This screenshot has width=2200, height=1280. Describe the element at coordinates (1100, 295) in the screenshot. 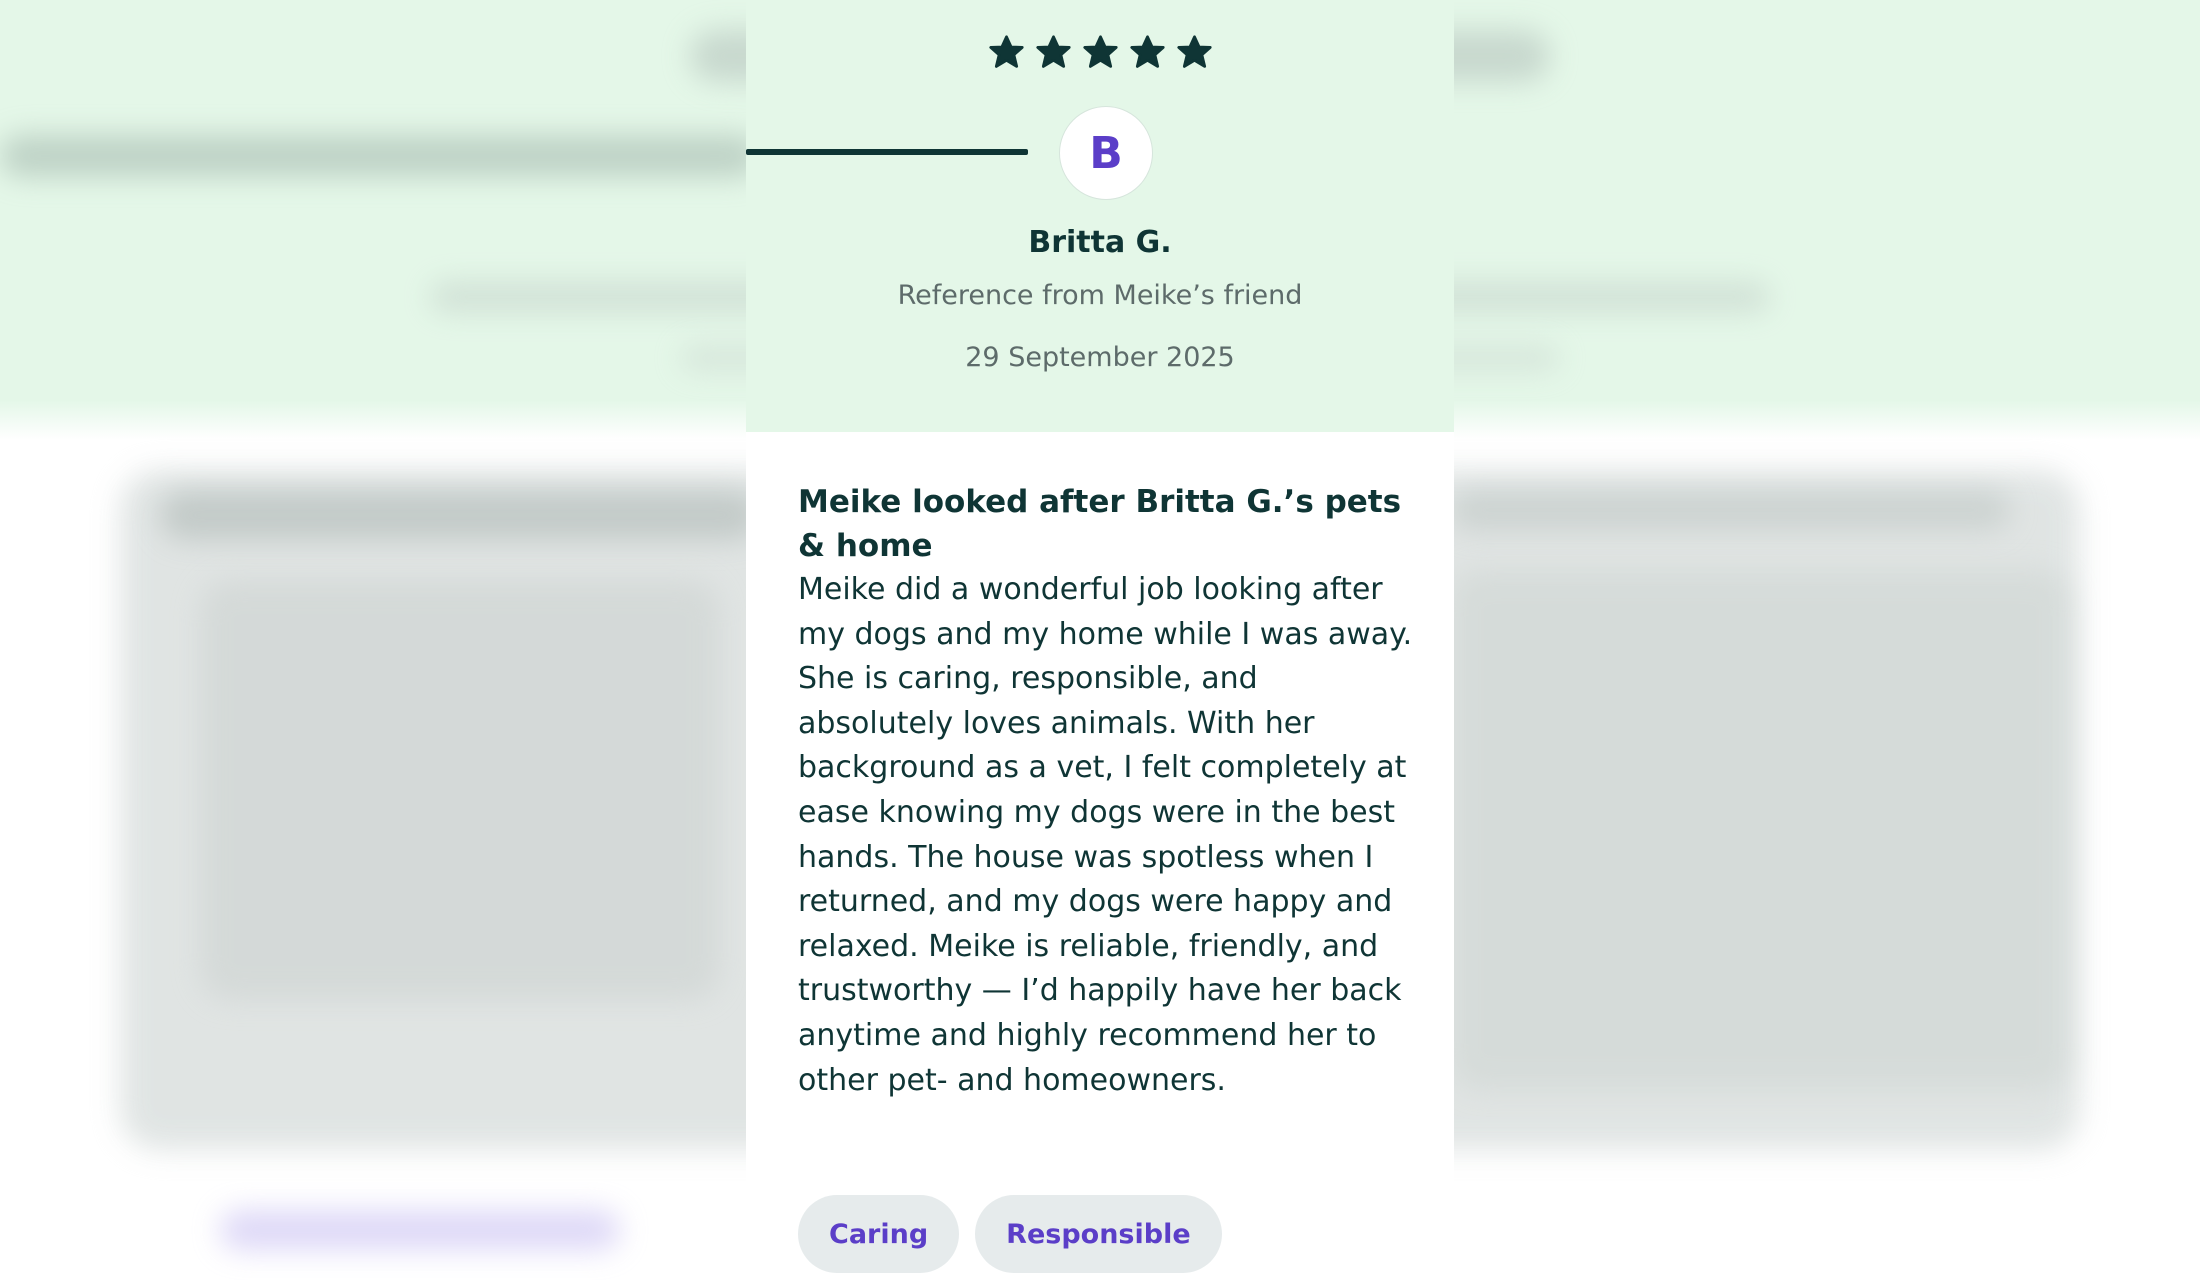

I see `reviewer-relation: Reference from Meike’s friend` at that location.